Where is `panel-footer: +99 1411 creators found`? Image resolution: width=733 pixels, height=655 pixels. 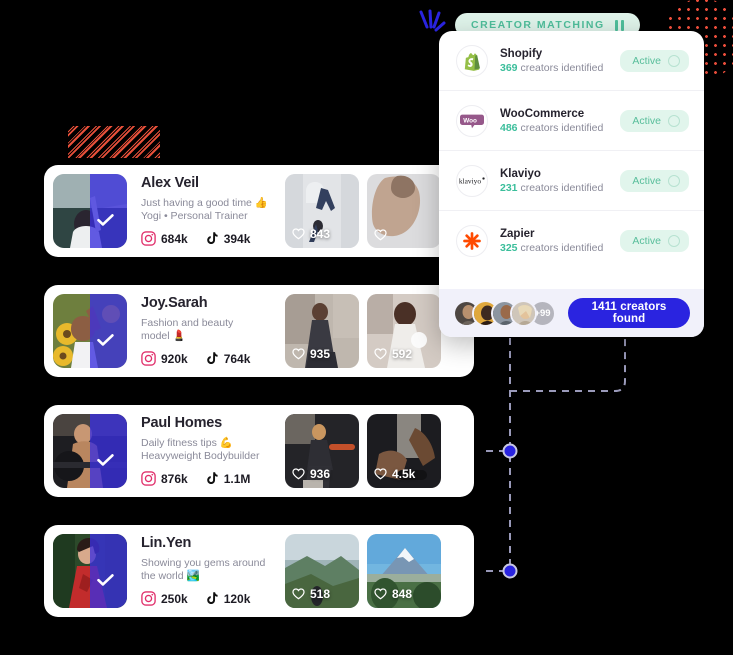
panel-footer: +99 1411 creators found is located at coordinates (571, 313).